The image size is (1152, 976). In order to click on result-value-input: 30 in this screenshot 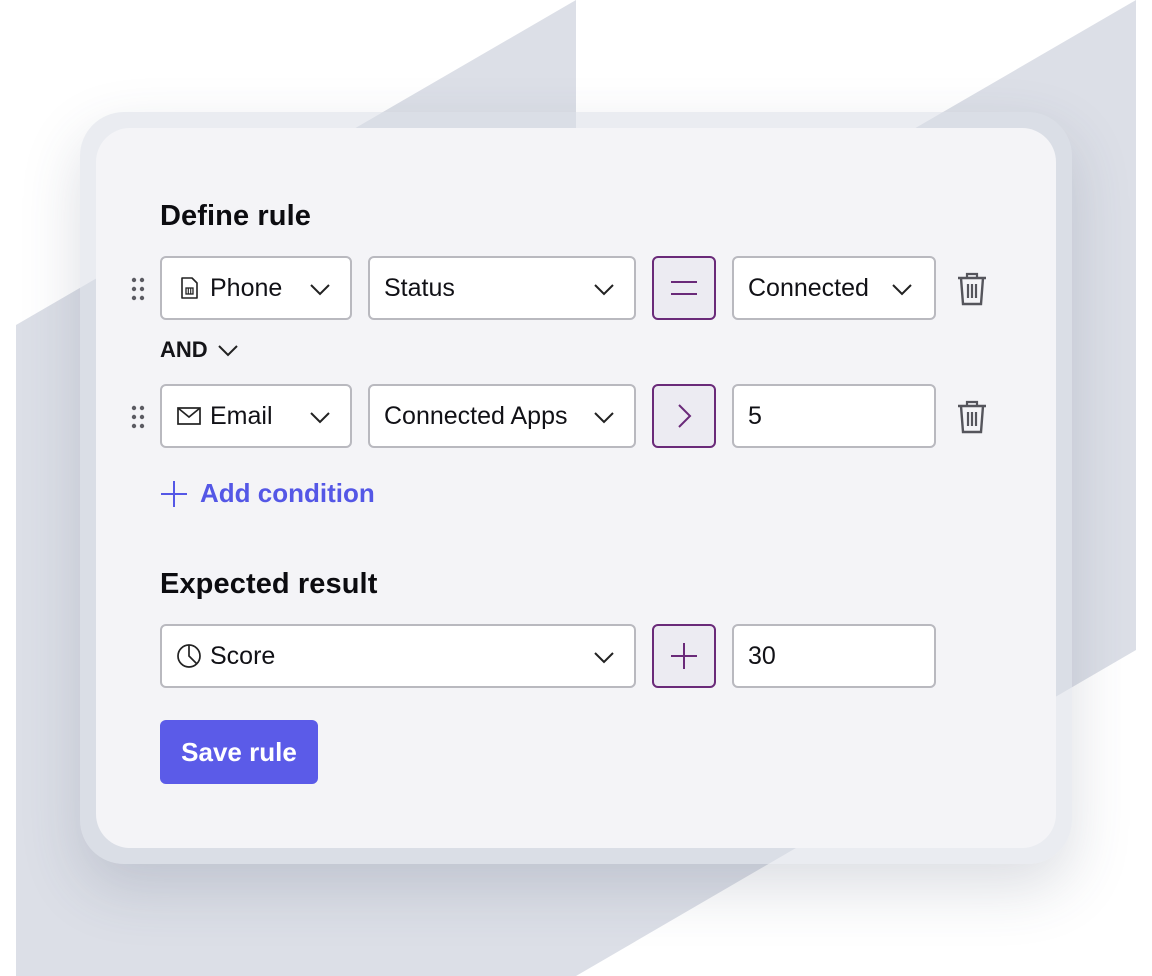, I will do `click(834, 656)`.